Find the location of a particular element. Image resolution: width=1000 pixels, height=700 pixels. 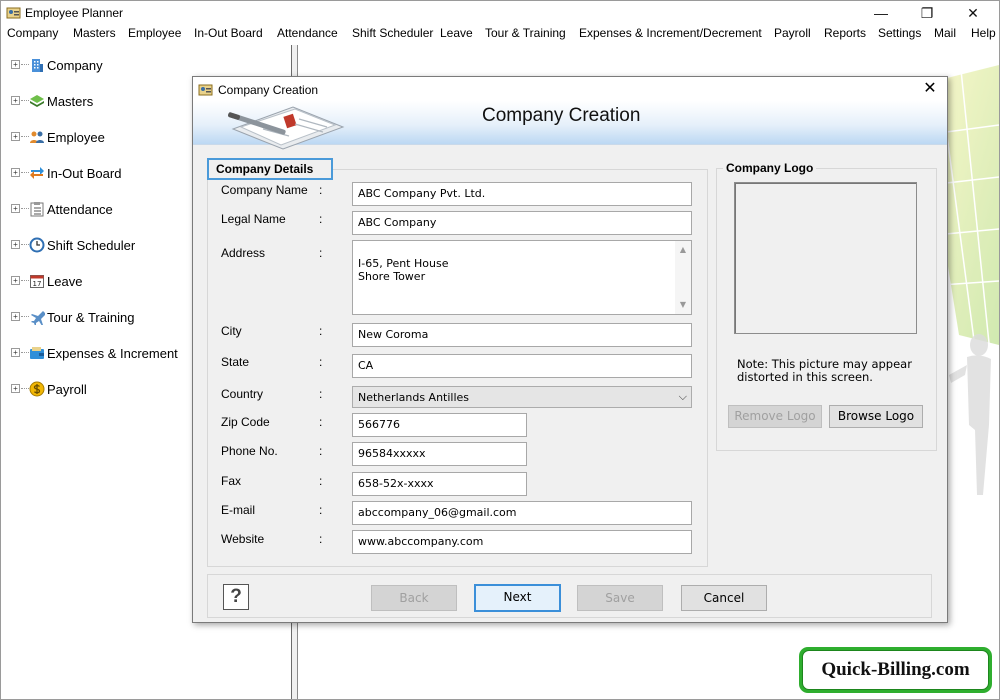

wallet-icon is located at coordinates (37, 353).